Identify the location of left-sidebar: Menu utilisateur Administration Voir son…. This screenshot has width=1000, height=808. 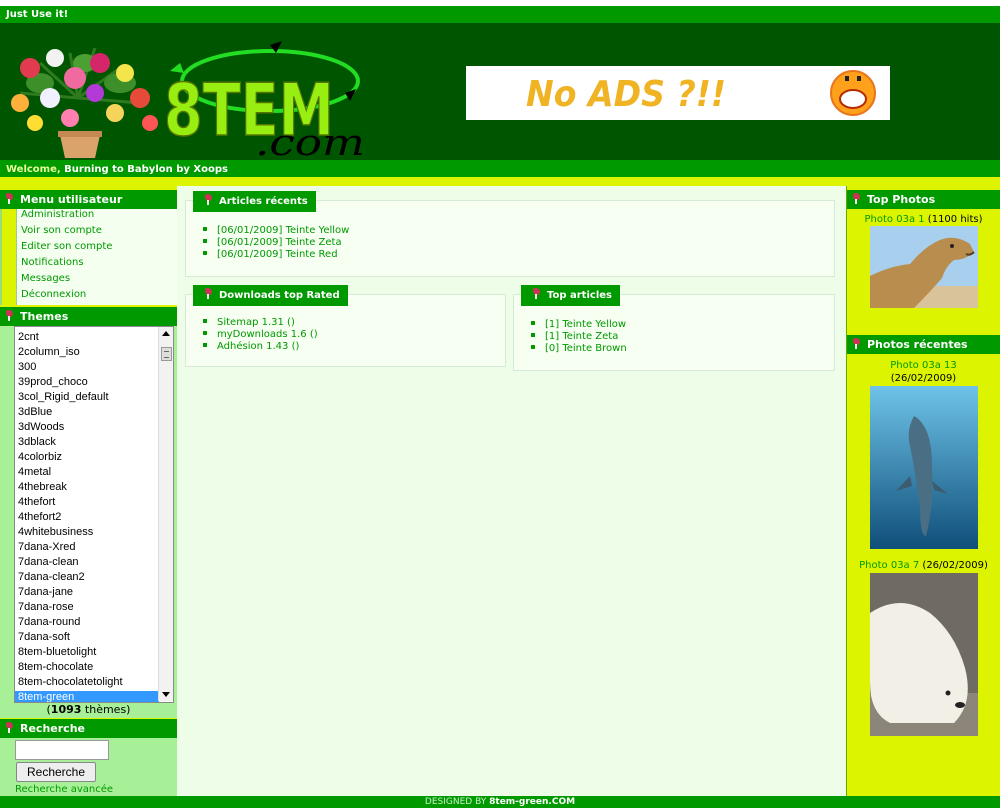
(88, 491).